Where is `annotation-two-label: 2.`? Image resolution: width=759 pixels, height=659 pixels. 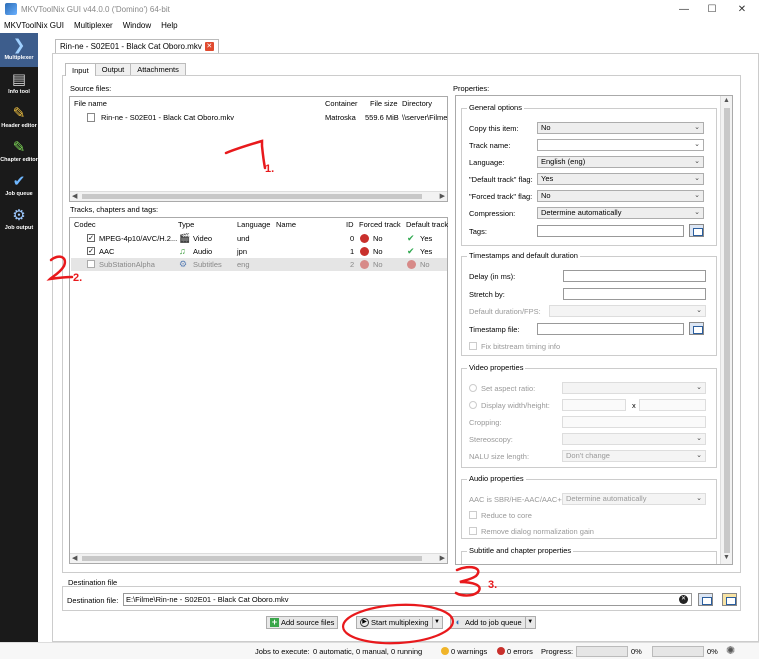
annotation-two-label: 2. is located at coordinates (77, 278).